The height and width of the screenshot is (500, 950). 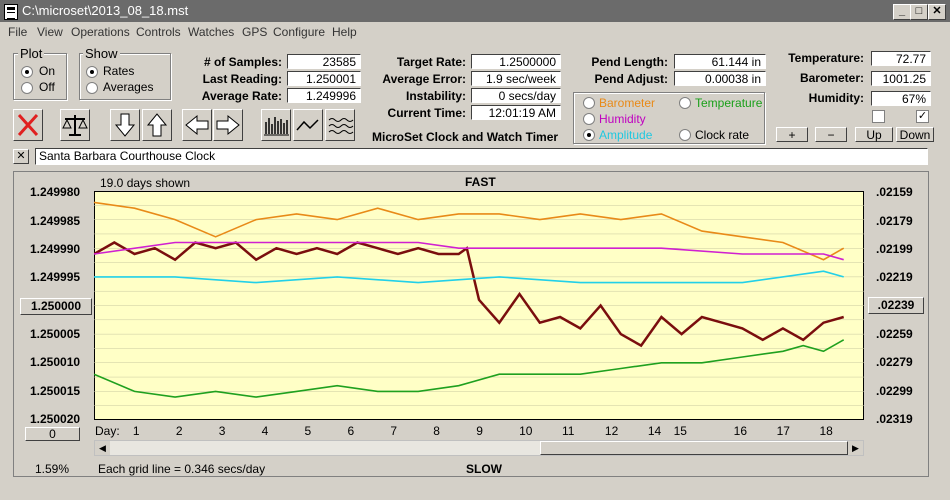 What do you see at coordinates (125, 125) in the screenshot?
I see `down-arrow-button` at bounding box center [125, 125].